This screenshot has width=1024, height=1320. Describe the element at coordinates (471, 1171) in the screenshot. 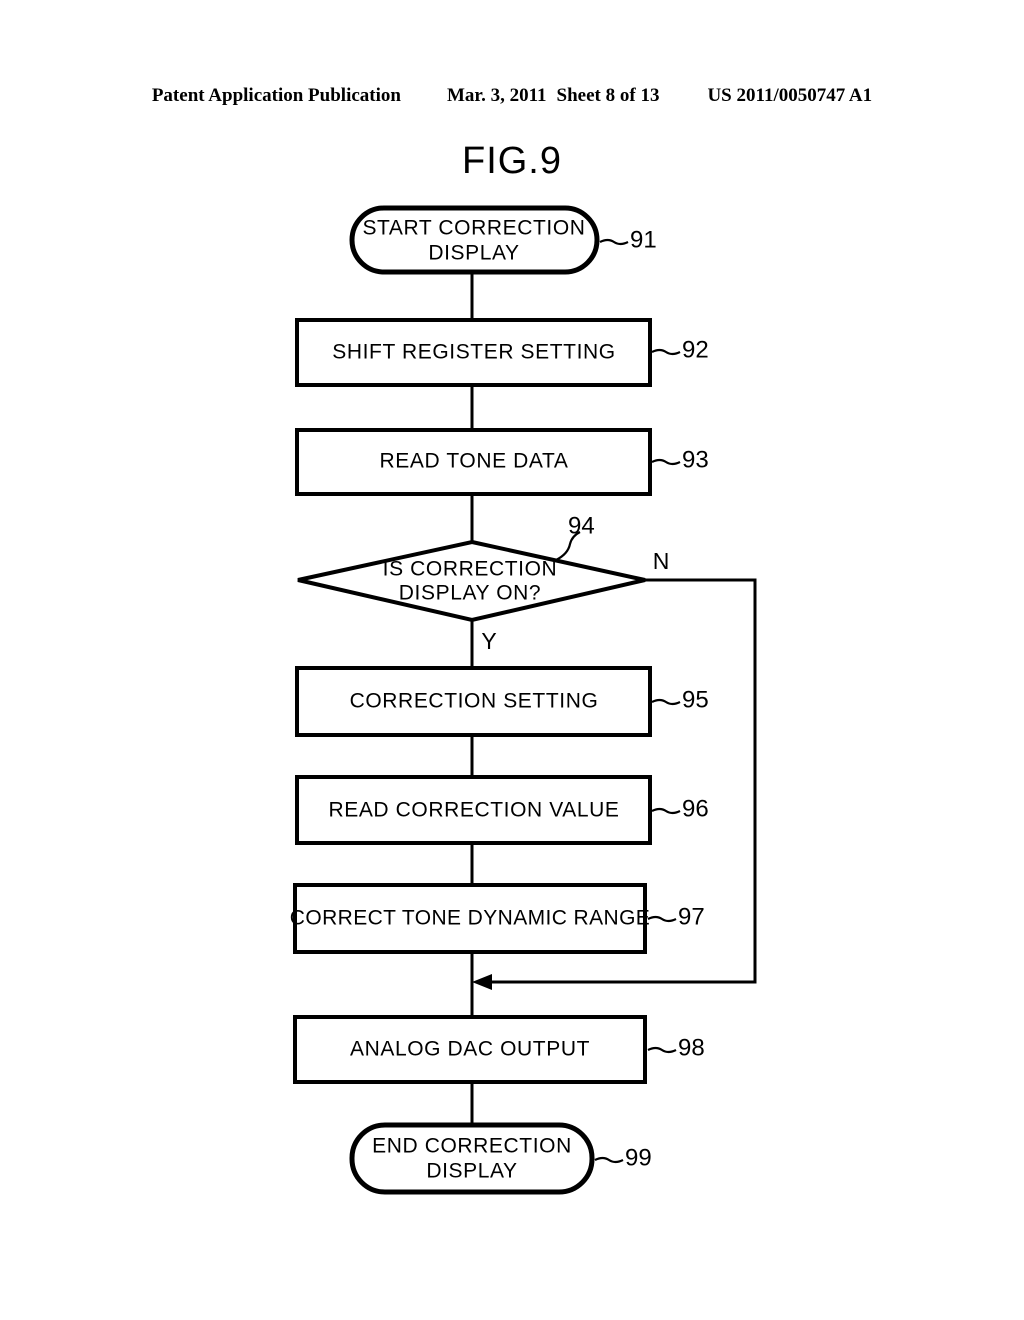

I see `node-end-line-2: DISPLAY` at that location.